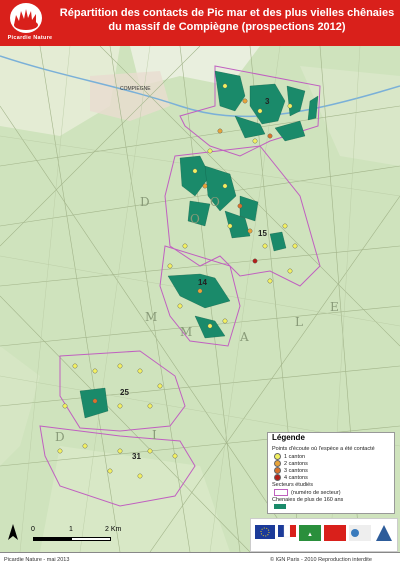 This screenshot has width=400, height=567. I want to click on onf-logo-icon, so click(384, 533).